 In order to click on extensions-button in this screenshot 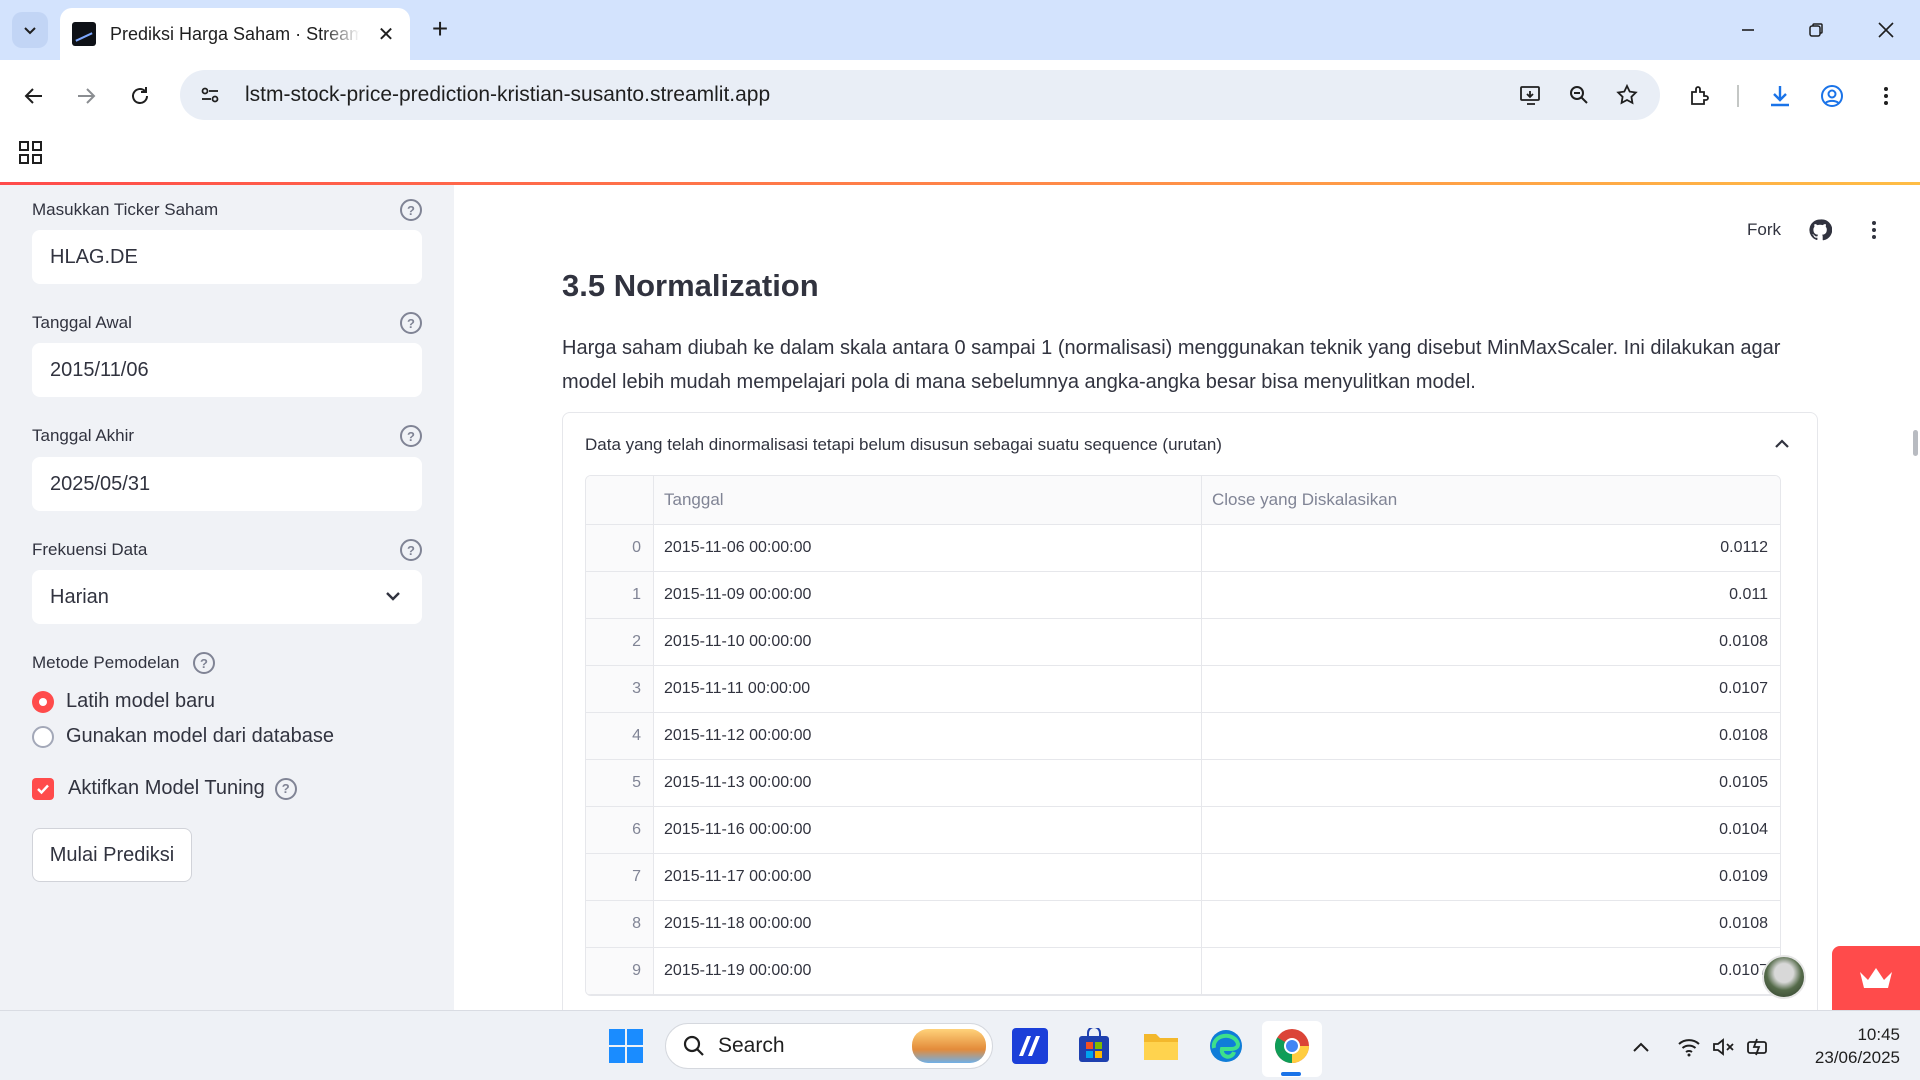, I will do `click(1700, 96)`.